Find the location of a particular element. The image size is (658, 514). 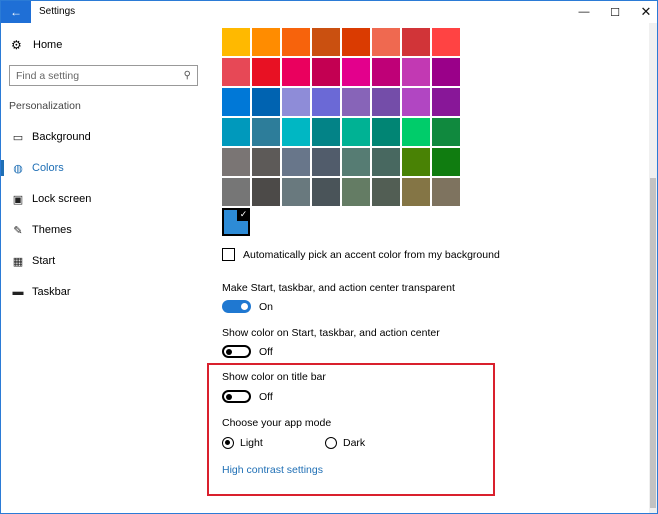

back-button: ← is located at coordinates (16, 12).